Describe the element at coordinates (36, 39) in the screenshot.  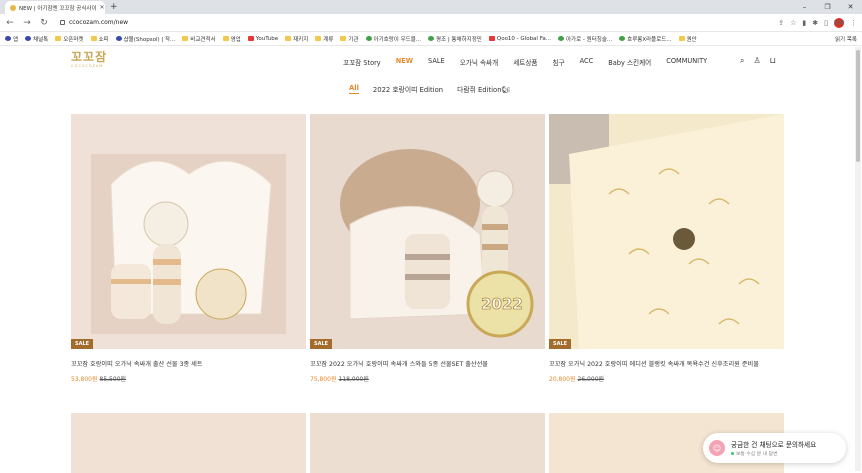
I see `bookmark-item: 채널톡` at that location.